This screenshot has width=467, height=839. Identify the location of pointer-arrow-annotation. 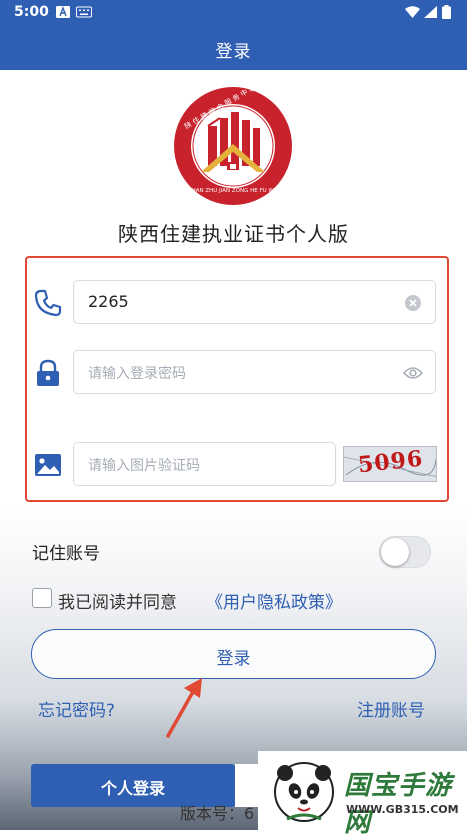
(184, 708).